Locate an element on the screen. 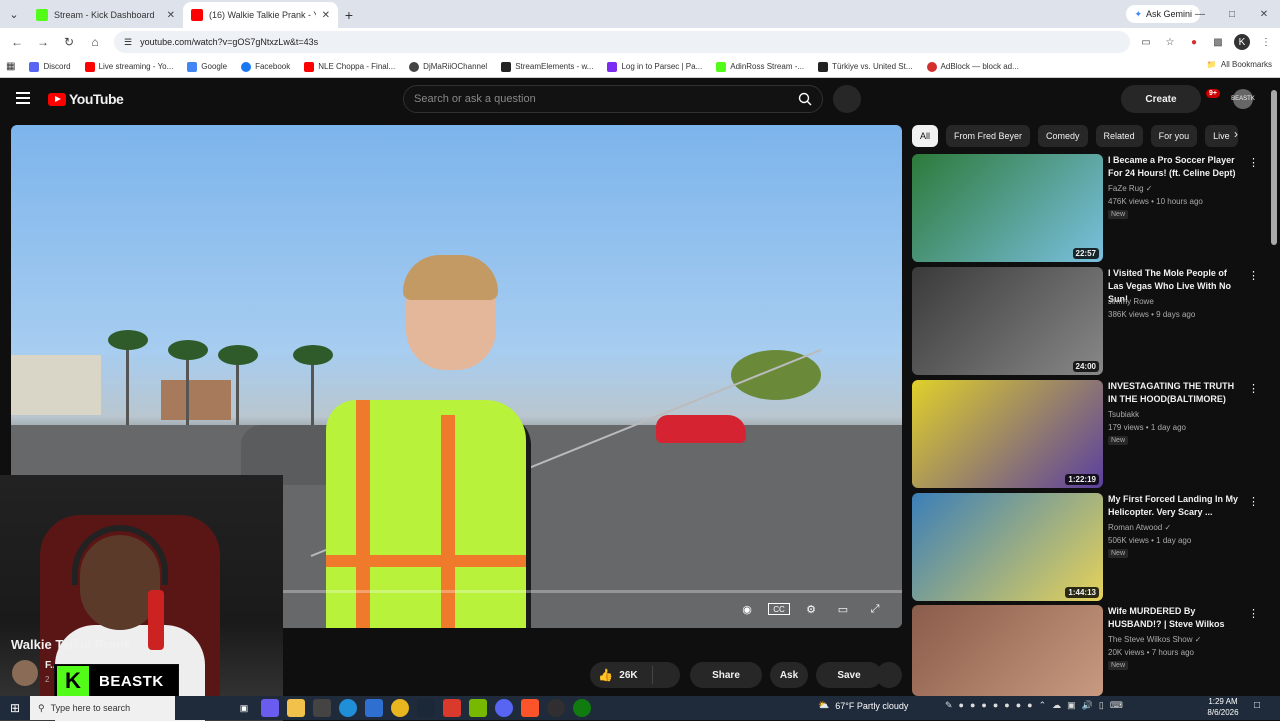 This screenshot has height=721, width=1280. dislike-icon is located at coordinates (661, 675).